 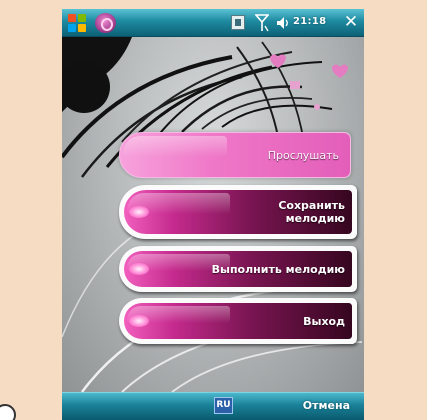 What do you see at coordinates (283, 23) in the screenshot?
I see `volume-icon` at bounding box center [283, 23].